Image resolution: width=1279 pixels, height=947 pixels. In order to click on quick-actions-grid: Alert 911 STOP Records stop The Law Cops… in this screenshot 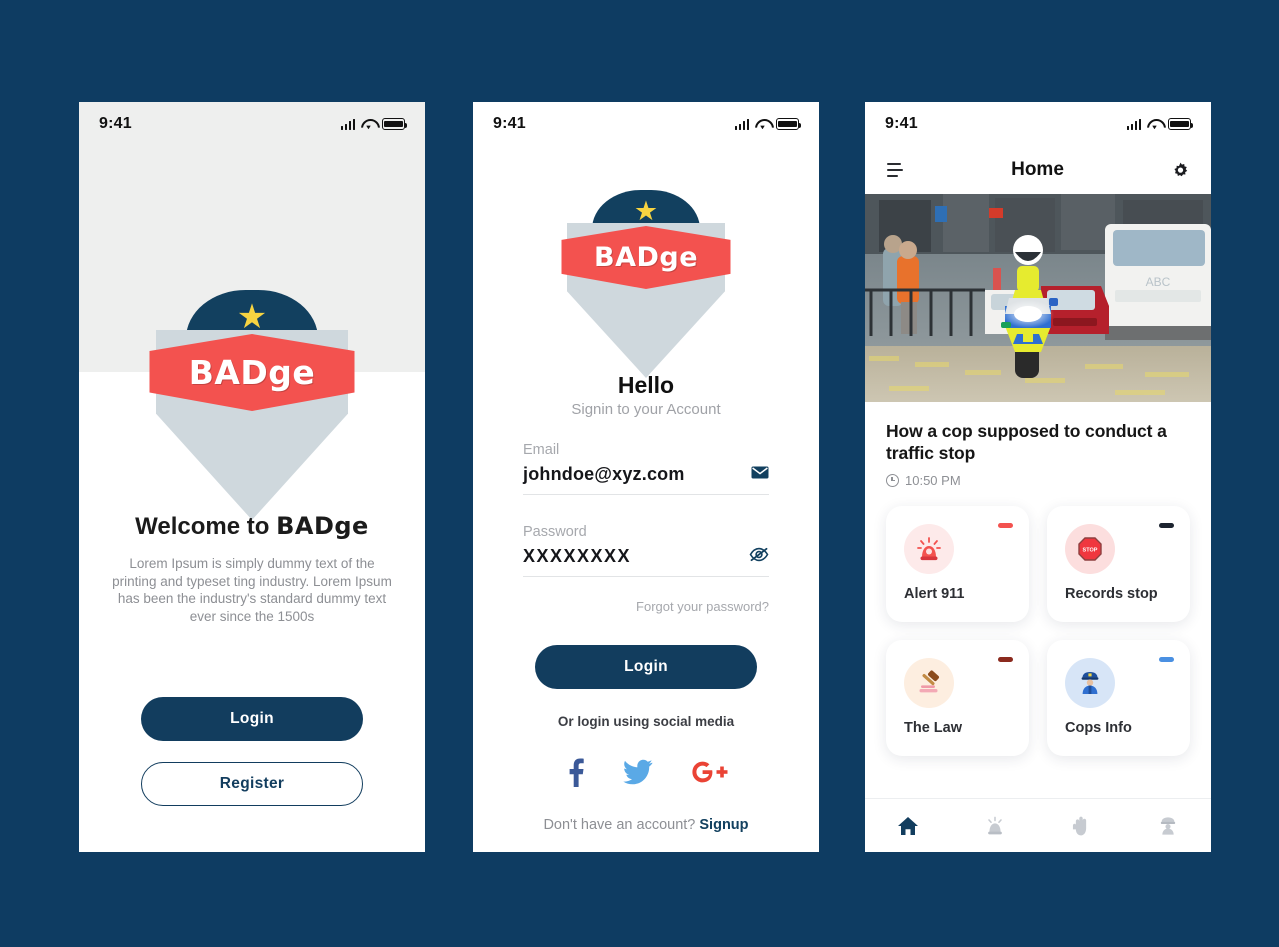, I will do `click(1038, 622)`.